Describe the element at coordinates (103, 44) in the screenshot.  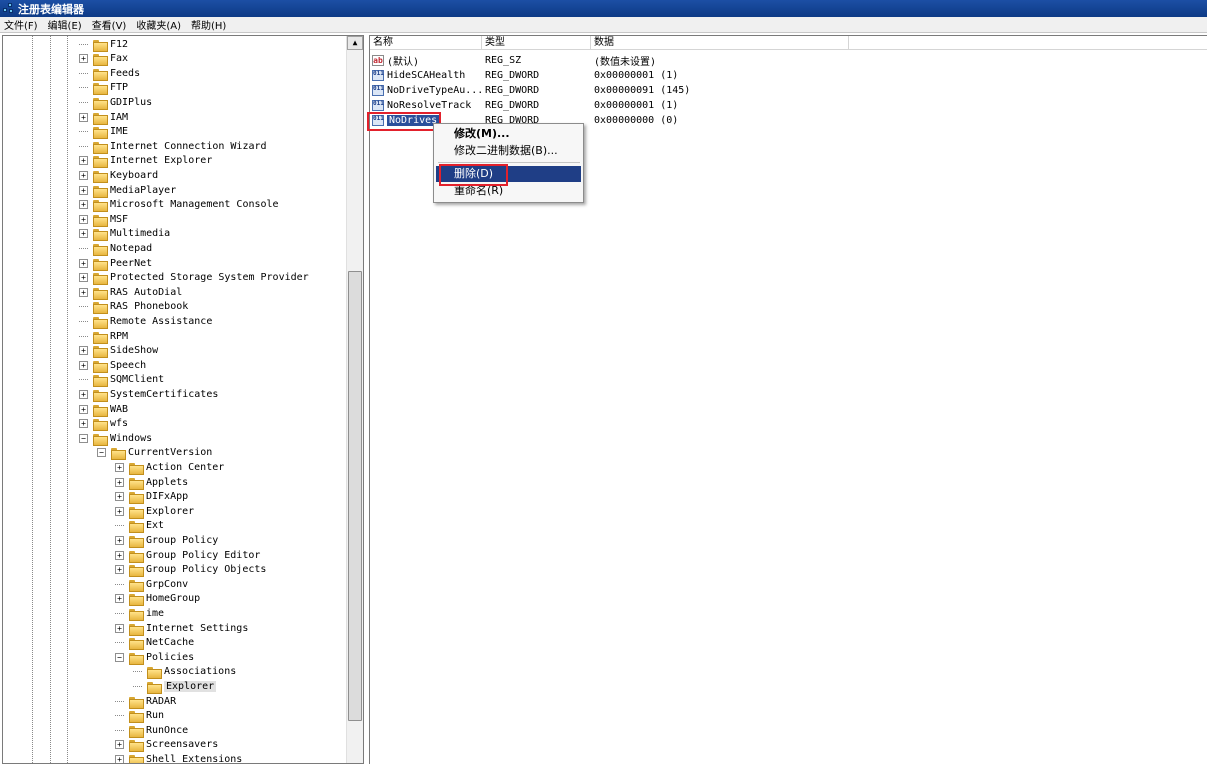
I see `tree-item: F12` at that location.